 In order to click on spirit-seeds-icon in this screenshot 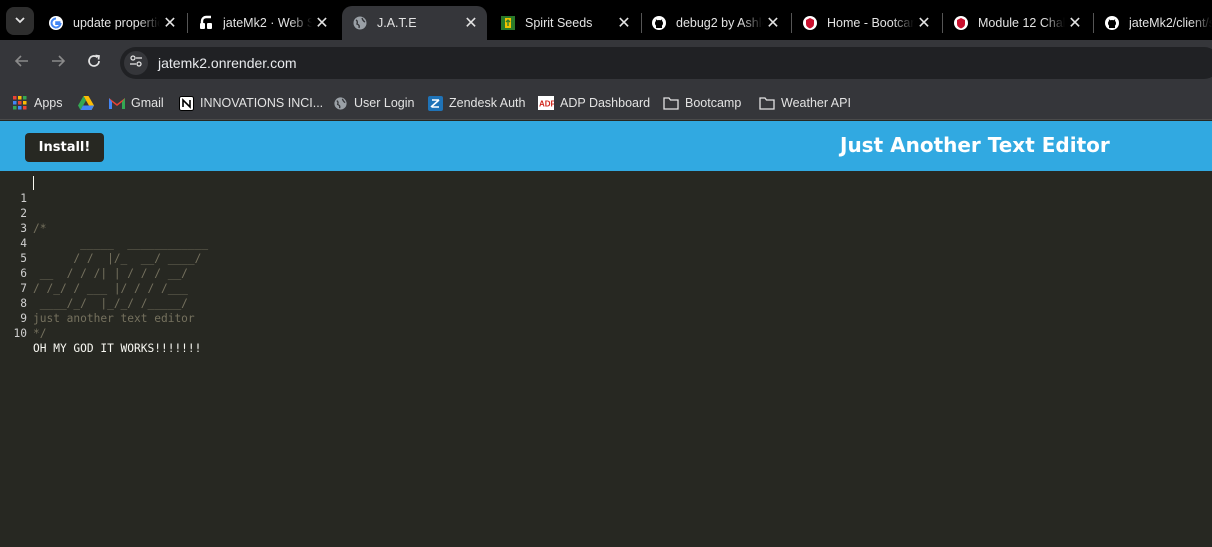, I will do `click(508, 23)`.